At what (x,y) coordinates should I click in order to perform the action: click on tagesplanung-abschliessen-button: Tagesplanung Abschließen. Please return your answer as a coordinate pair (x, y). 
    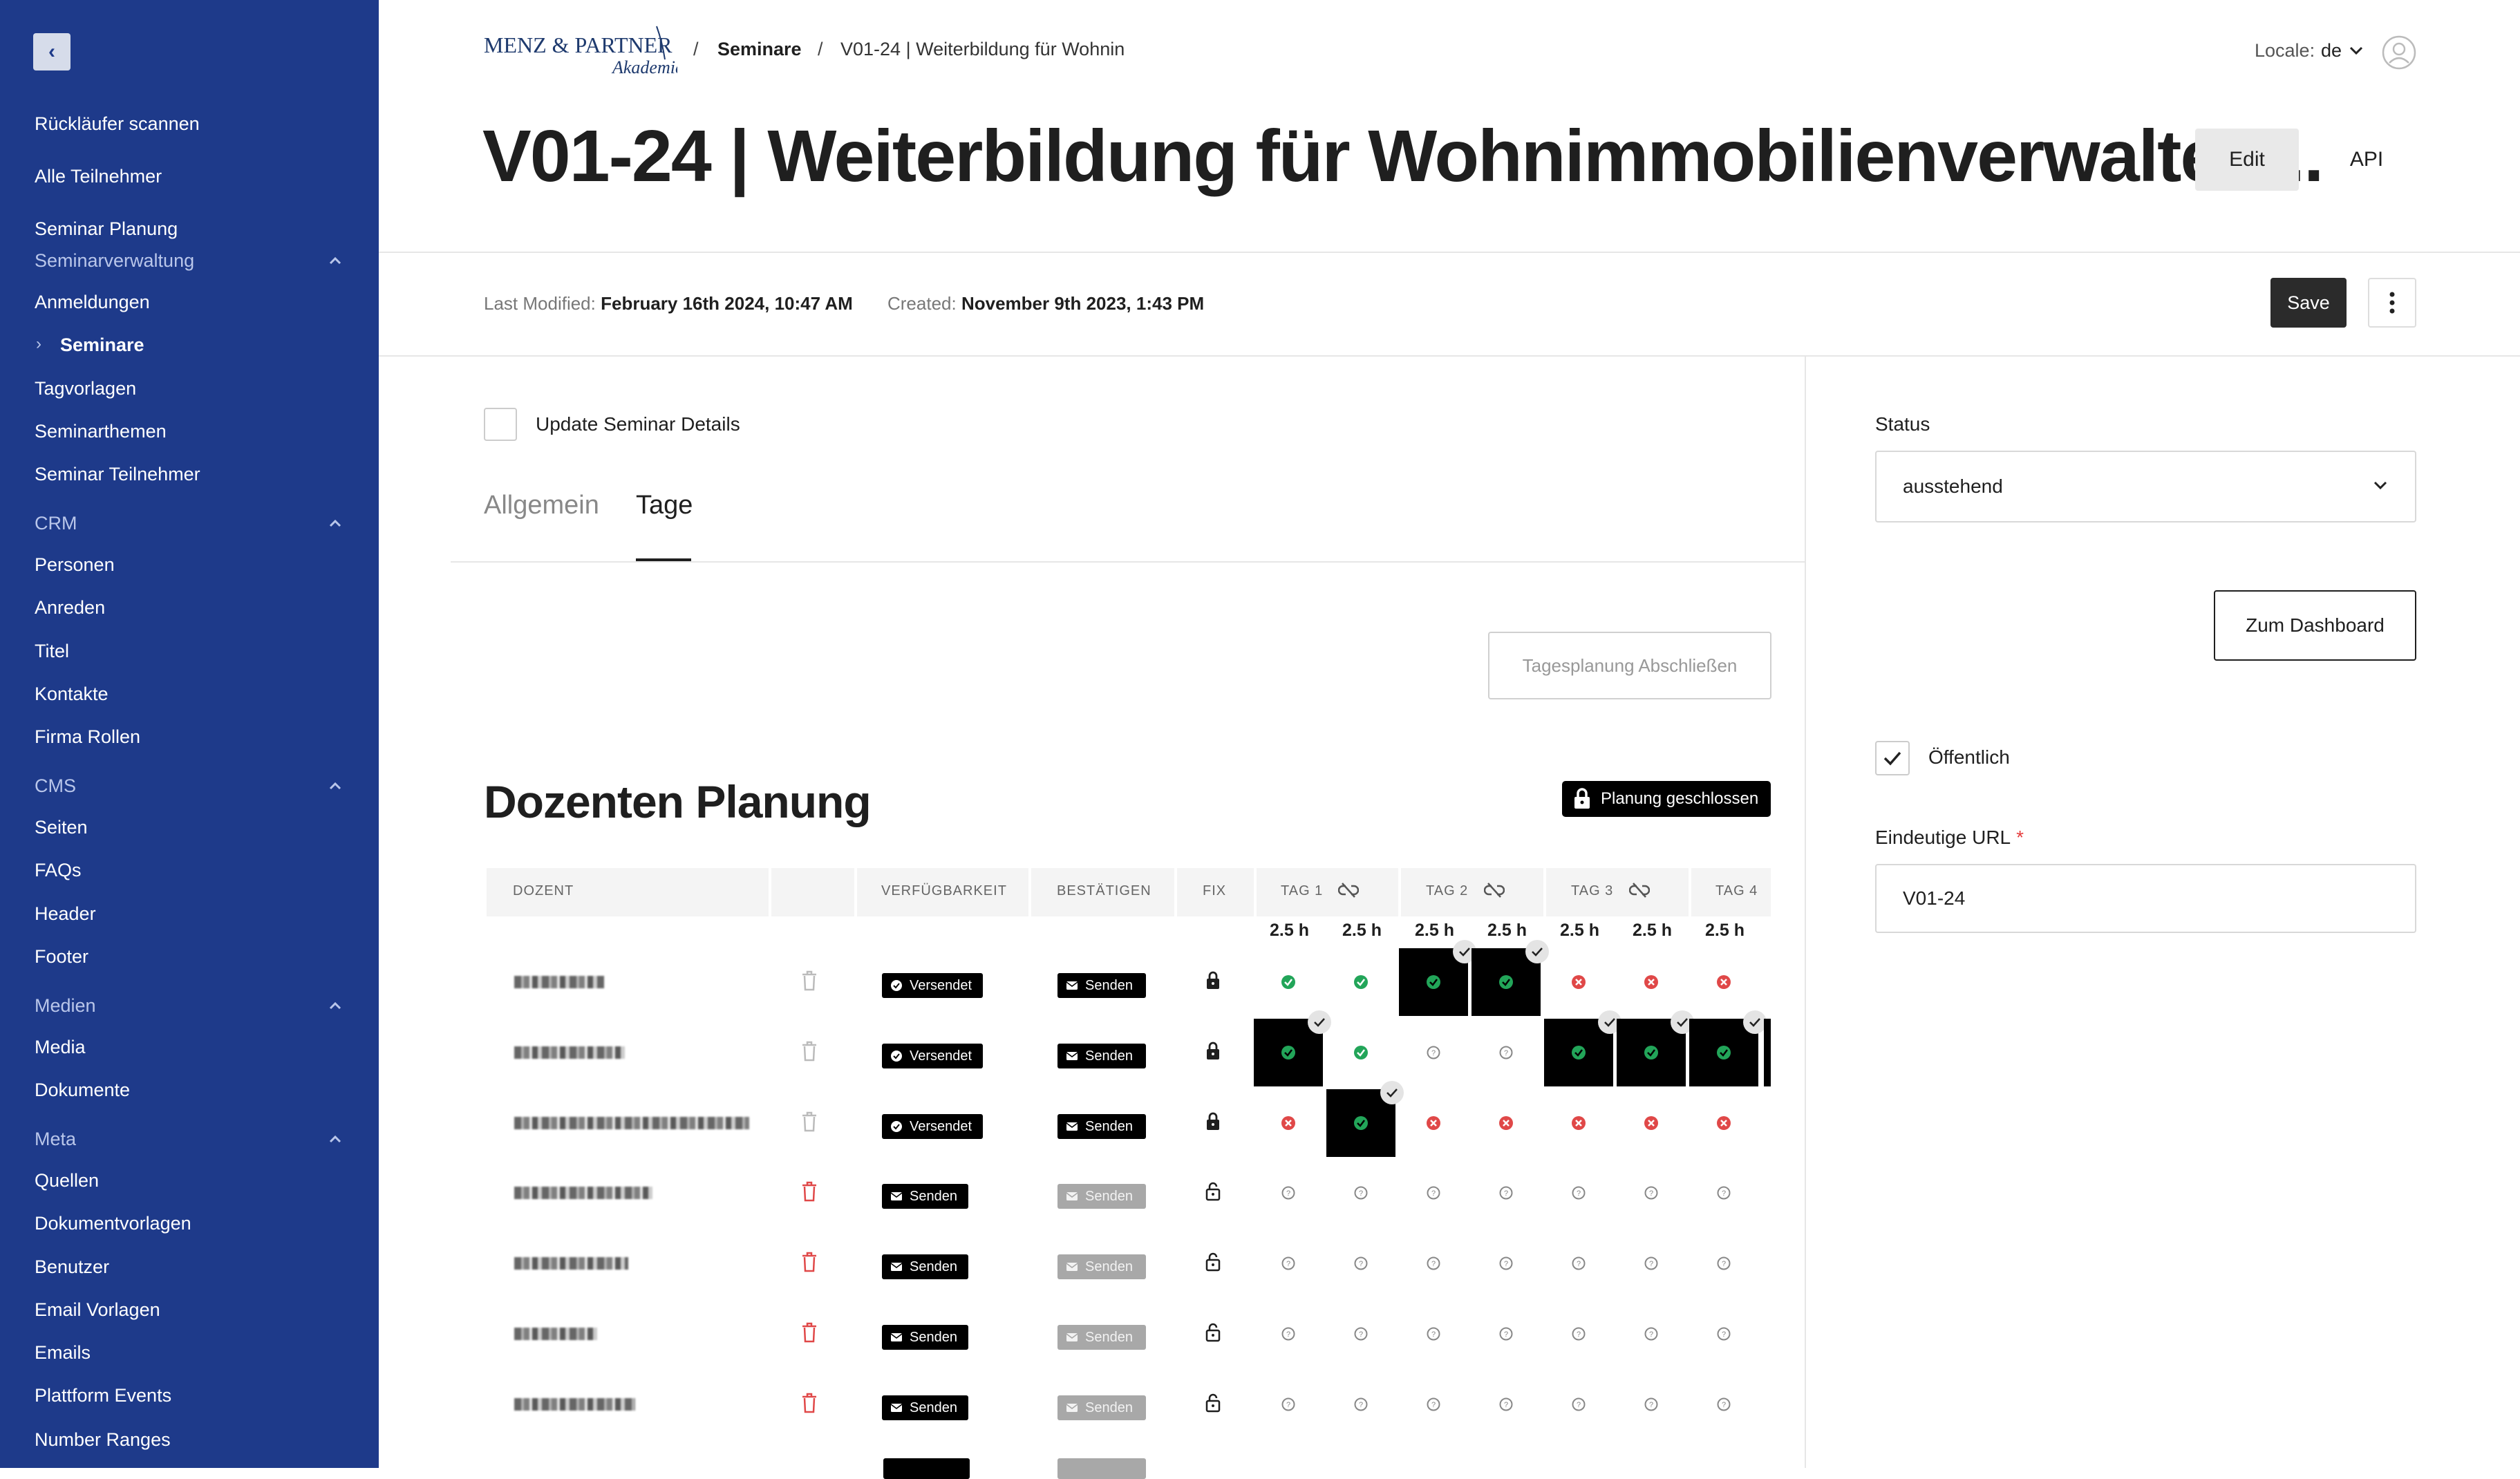
    Looking at the image, I should click on (1629, 665).